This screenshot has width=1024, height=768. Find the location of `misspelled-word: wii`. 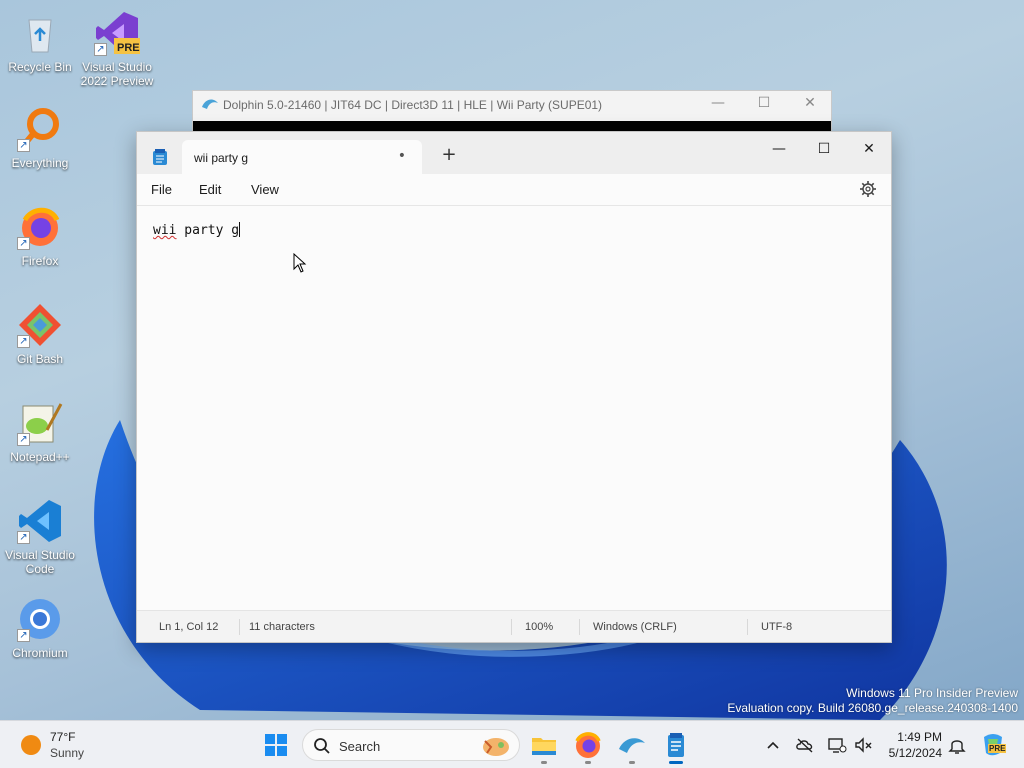

misspelled-word: wii is located at coordinates (165, 230).